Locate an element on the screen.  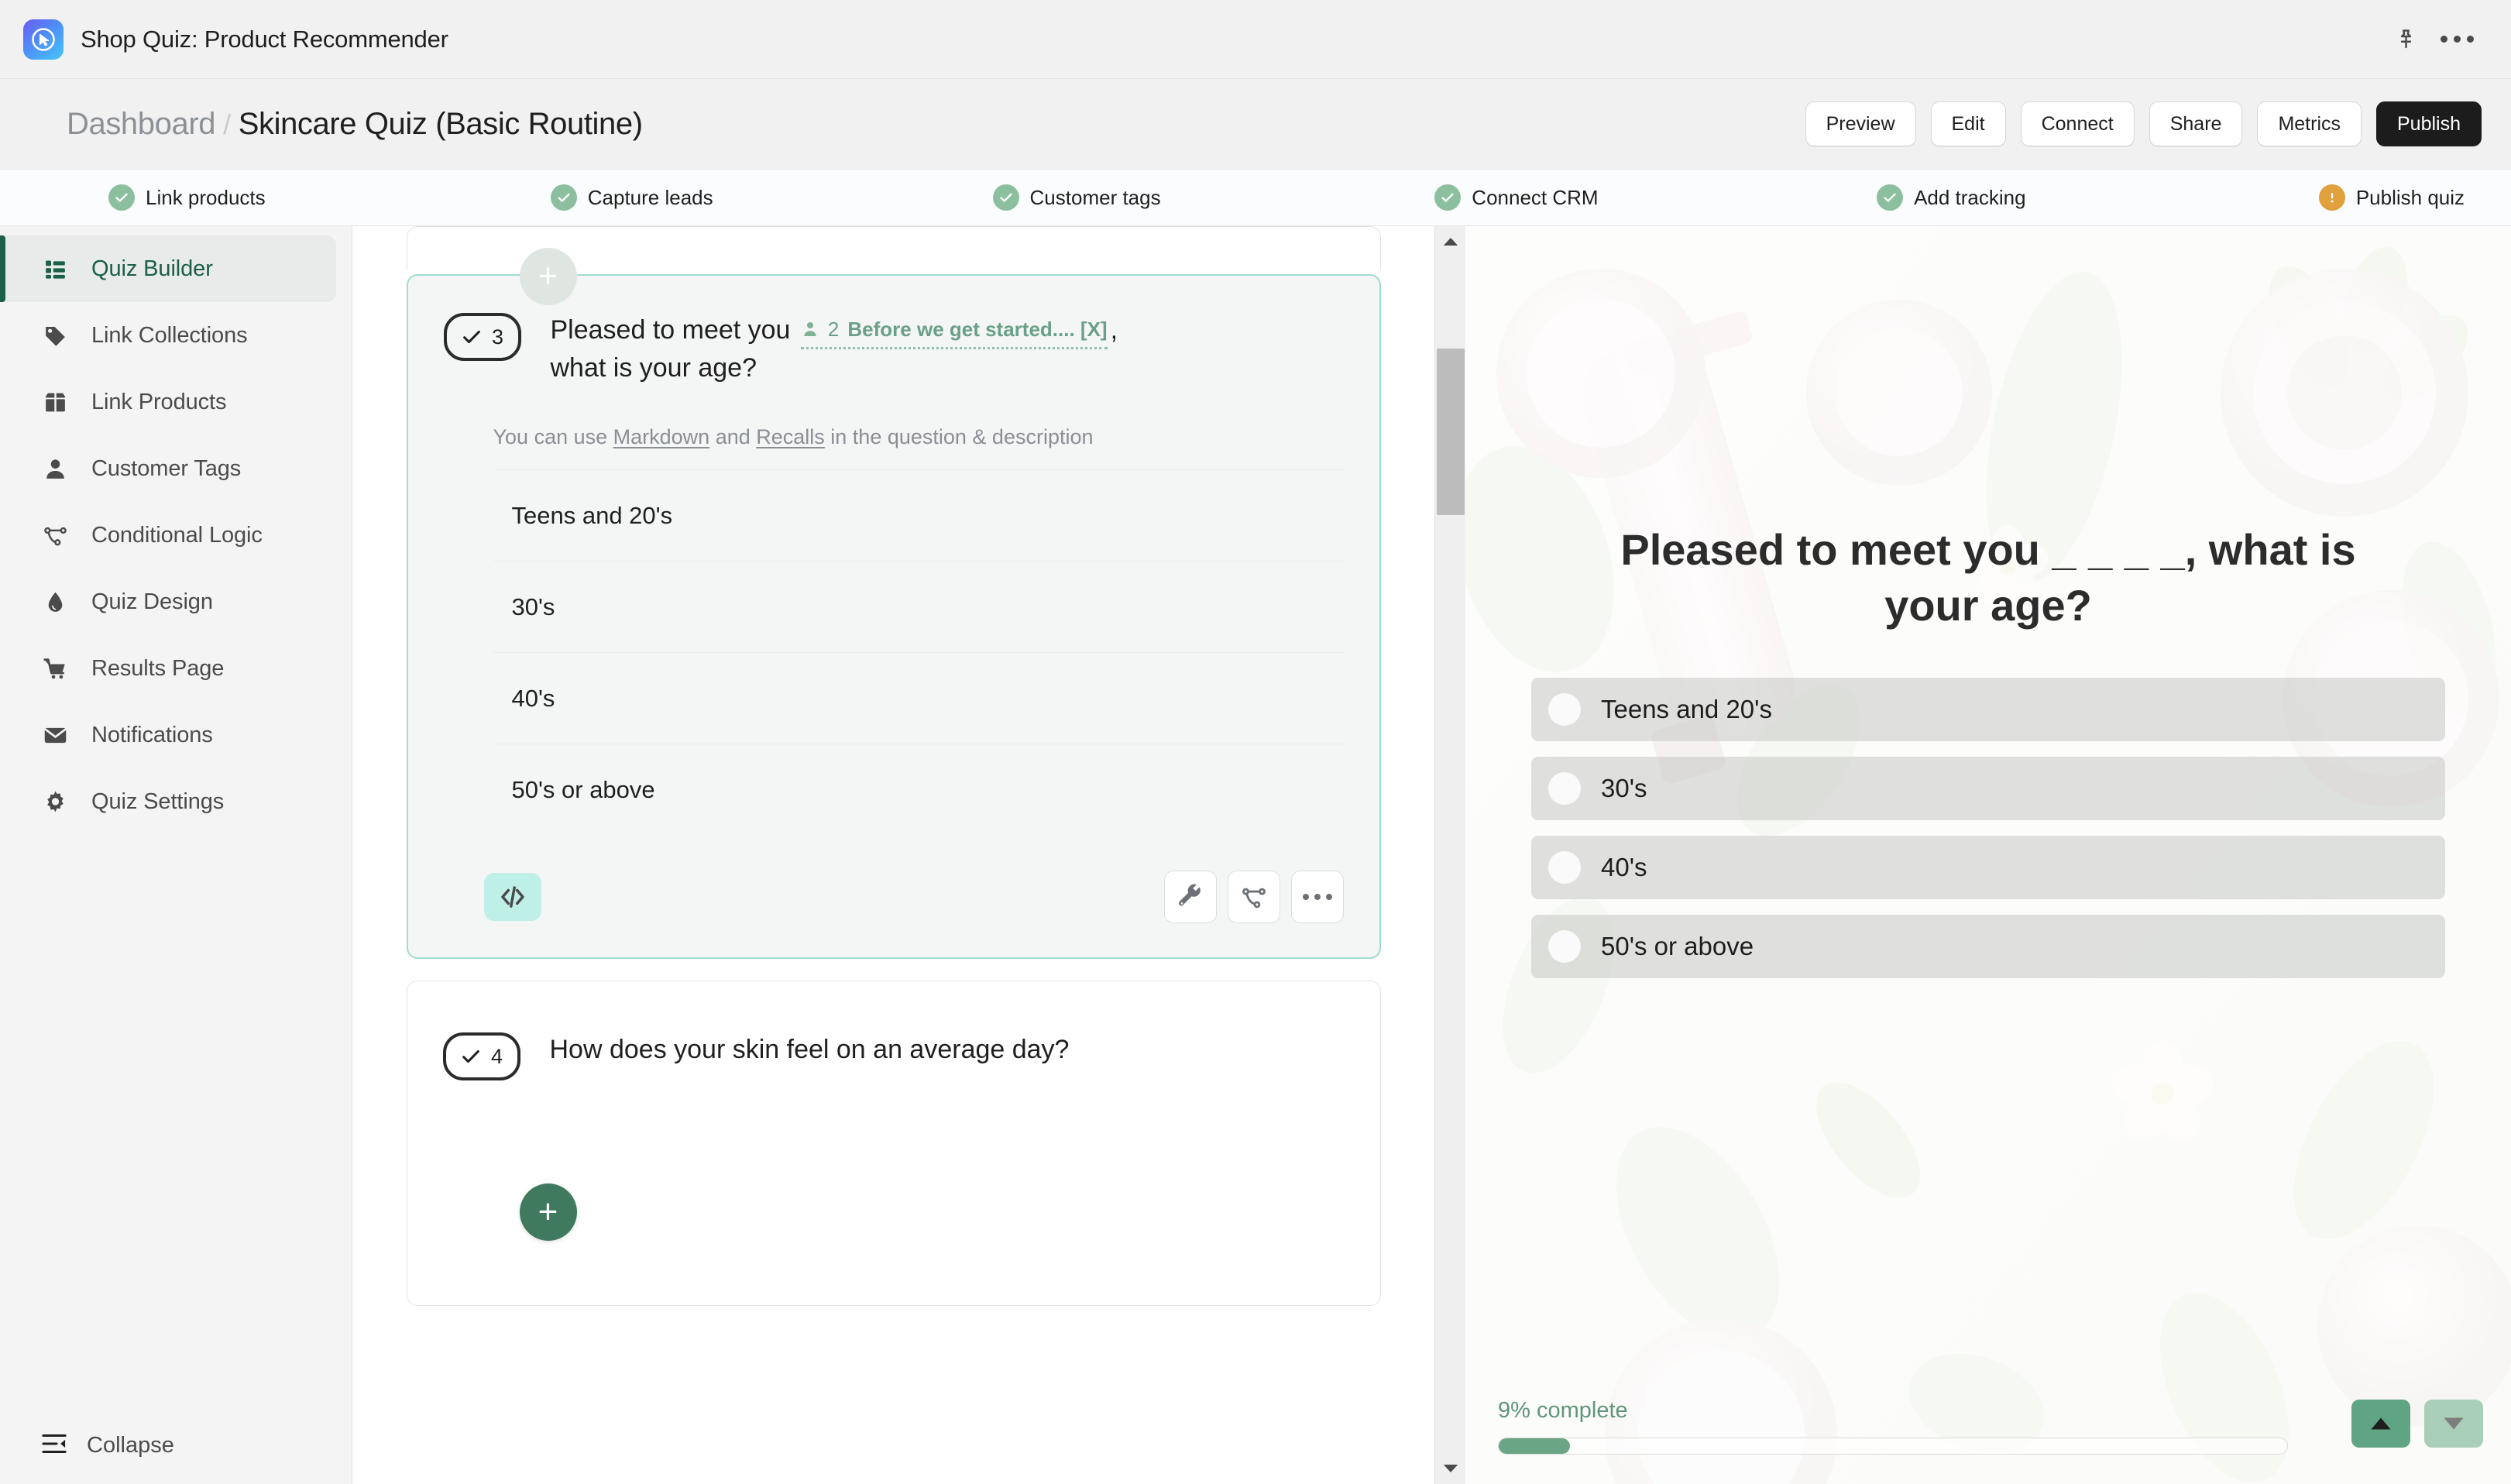
sidebar-item-label: Link Collections is located at coordinates (169, 335).